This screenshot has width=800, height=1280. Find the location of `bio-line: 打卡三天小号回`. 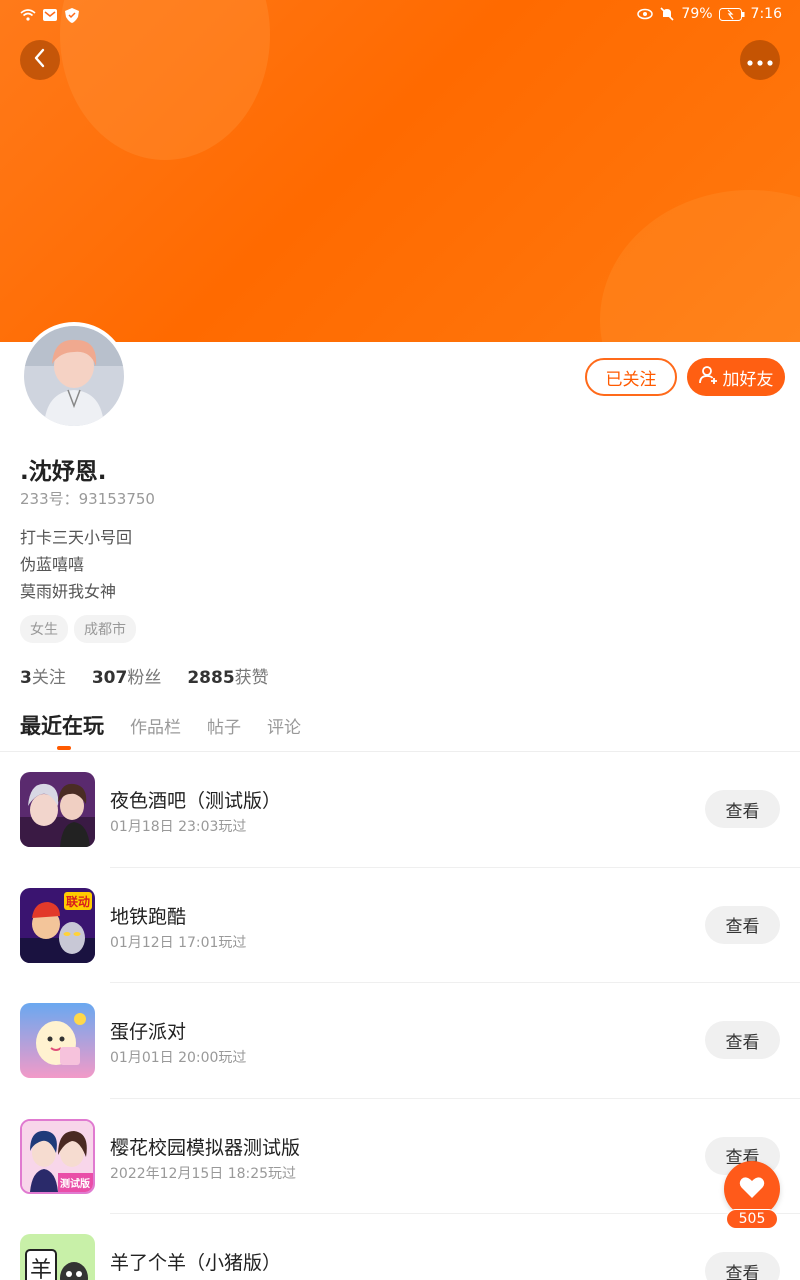

bio-line: 打卡三天小号回 is located at coordinates (76, 537).